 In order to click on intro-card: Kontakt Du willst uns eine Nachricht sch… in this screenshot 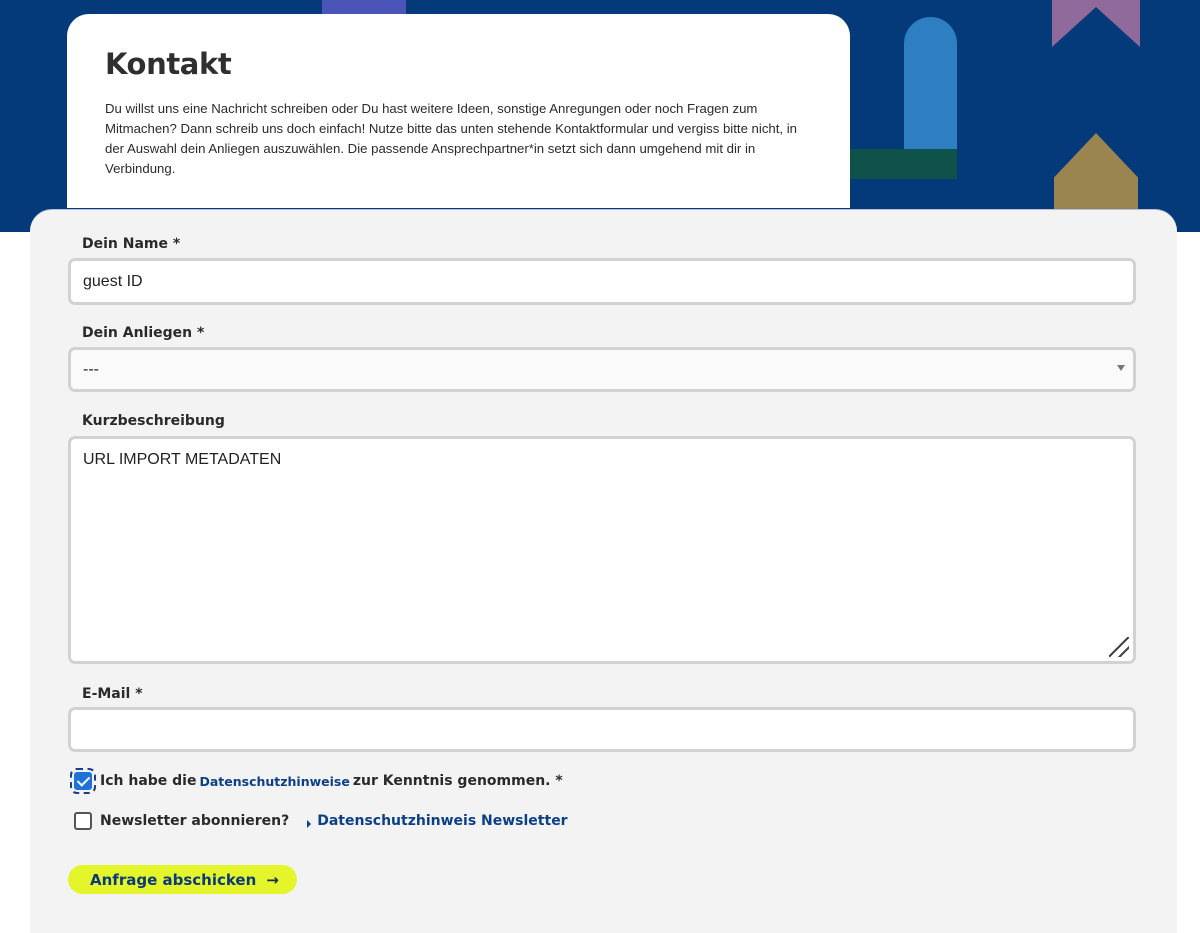, I will do `click(458, 111)`.